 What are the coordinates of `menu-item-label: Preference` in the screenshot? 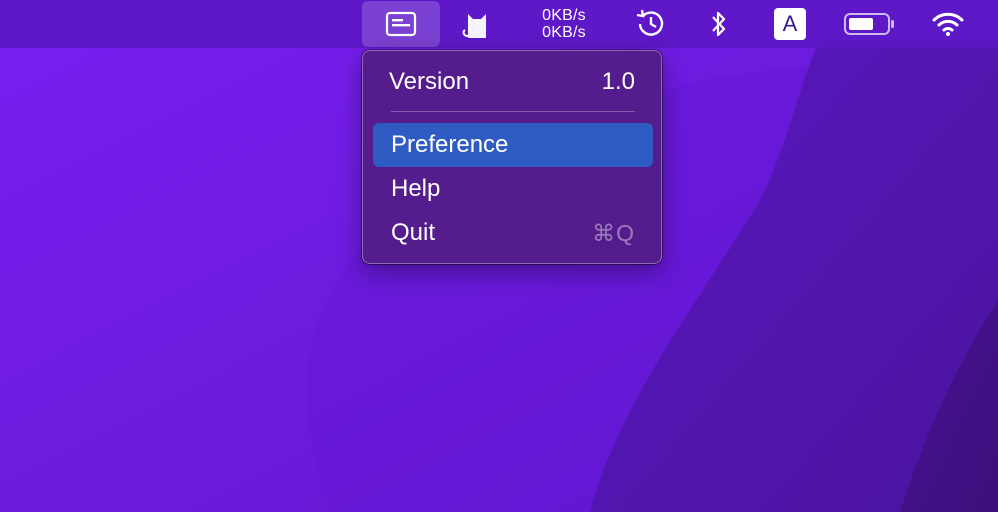 It's located at (450, 144).